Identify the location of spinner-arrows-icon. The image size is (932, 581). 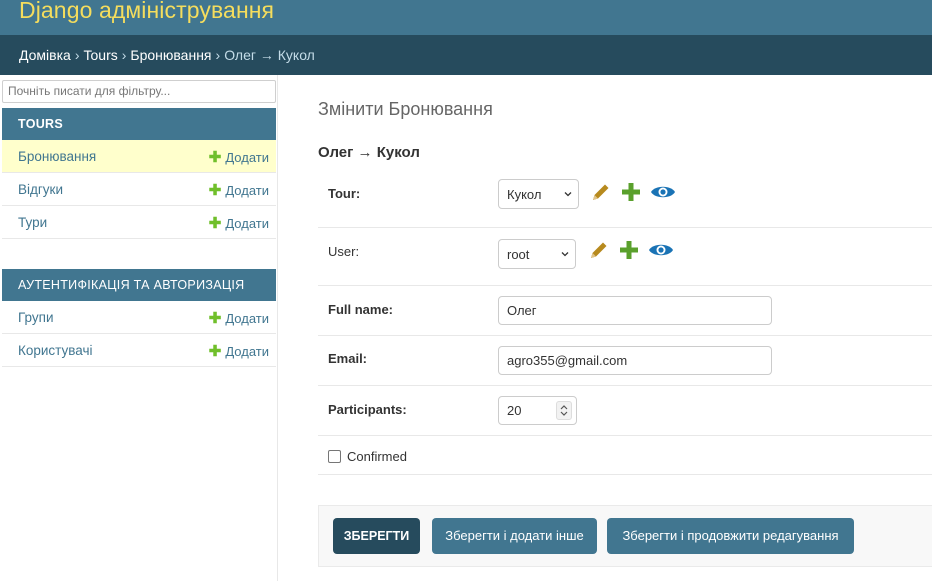
(564, 410).